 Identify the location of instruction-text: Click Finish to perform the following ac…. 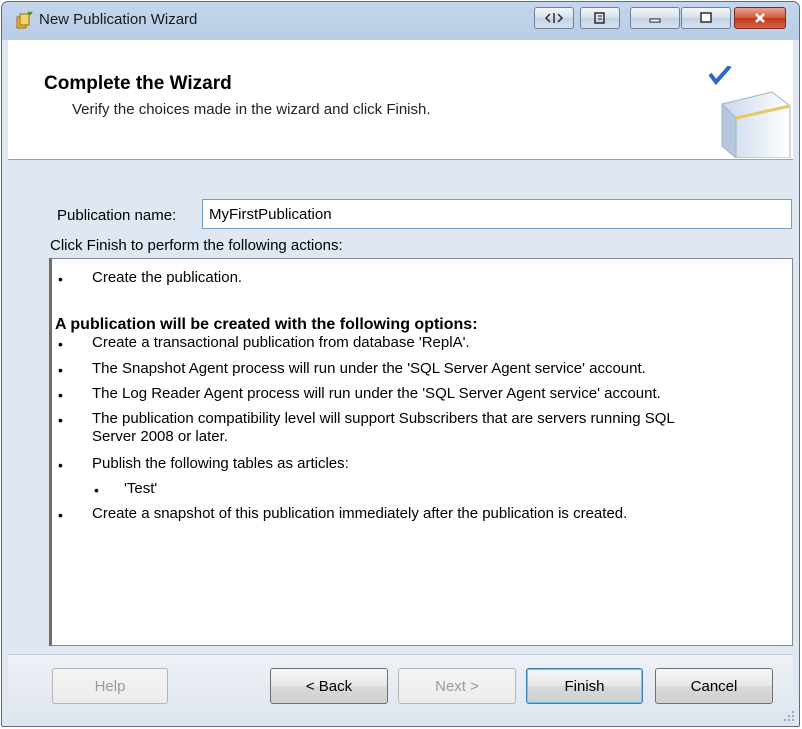
(196, 245).